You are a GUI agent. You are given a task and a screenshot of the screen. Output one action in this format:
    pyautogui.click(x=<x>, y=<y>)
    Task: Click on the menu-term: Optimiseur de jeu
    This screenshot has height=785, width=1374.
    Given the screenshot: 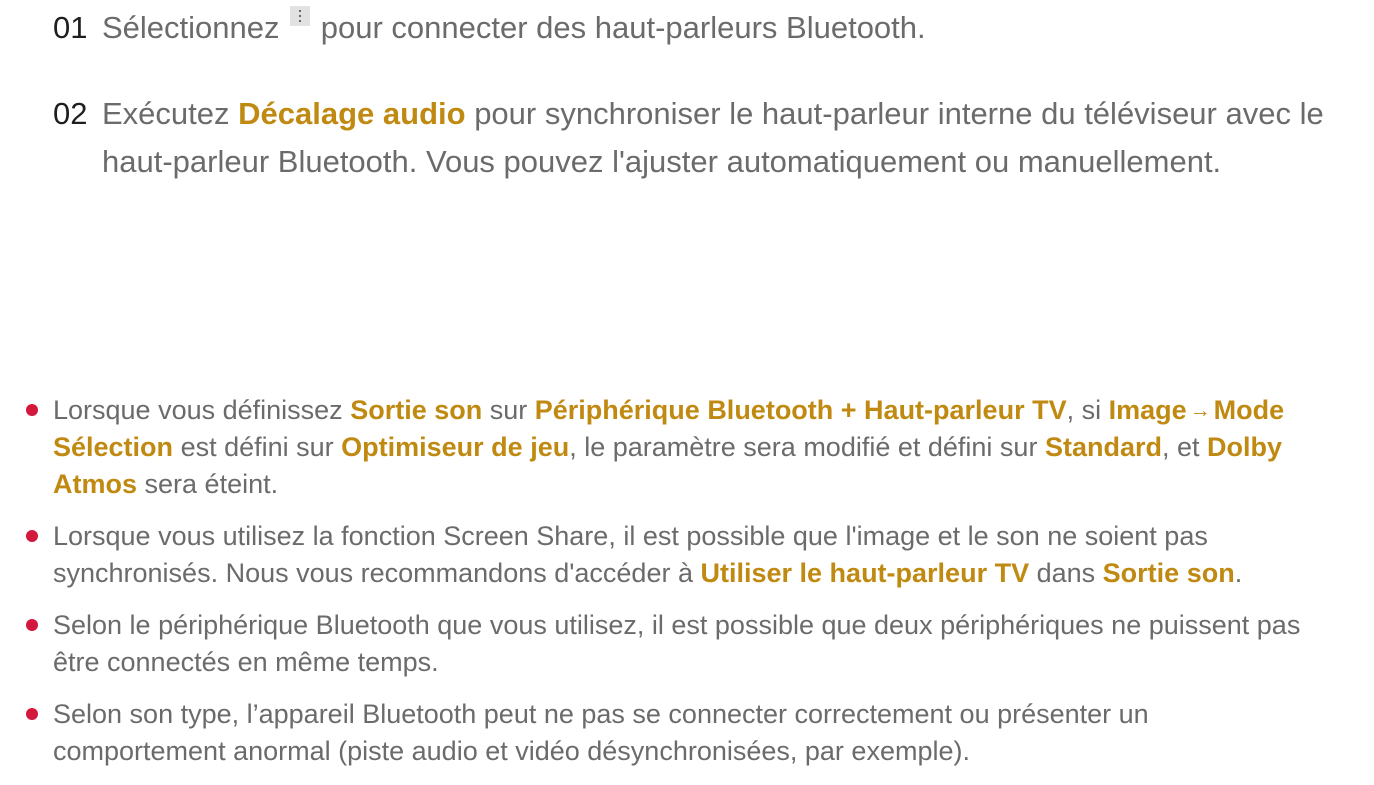 What is the action you would take?
    pyautogui.click(x=455, y=447)
    